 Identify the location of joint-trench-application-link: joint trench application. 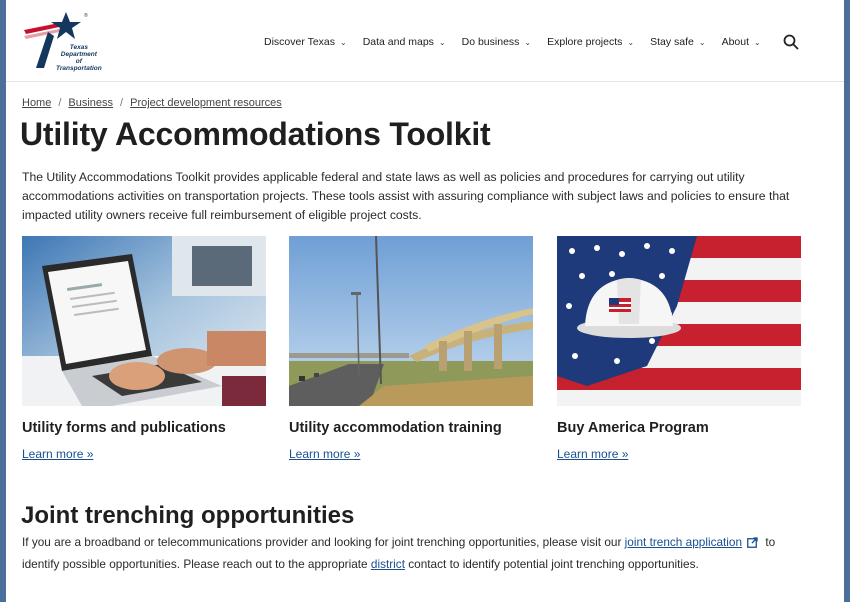
(683, 542).